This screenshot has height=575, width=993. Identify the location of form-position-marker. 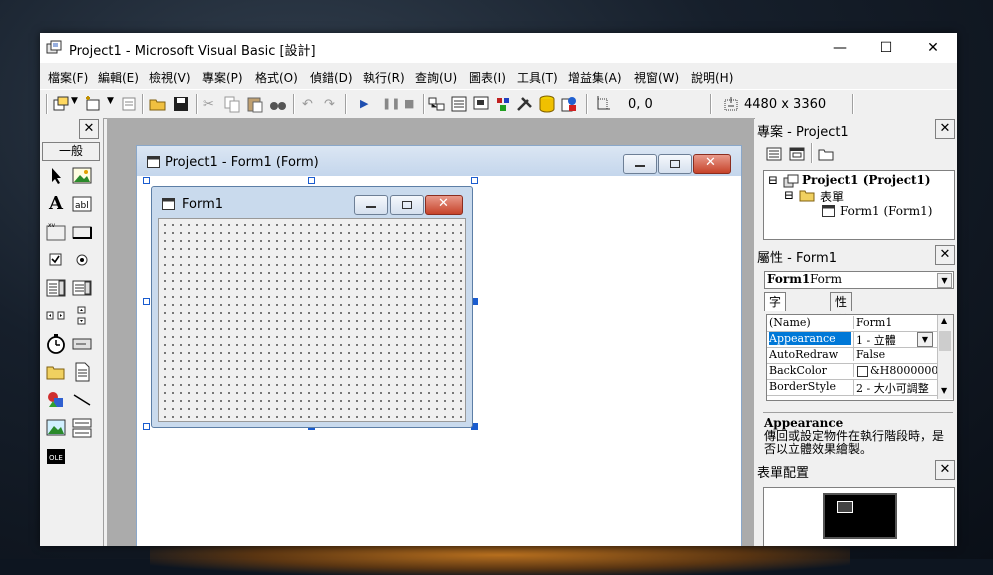
(845, 507).